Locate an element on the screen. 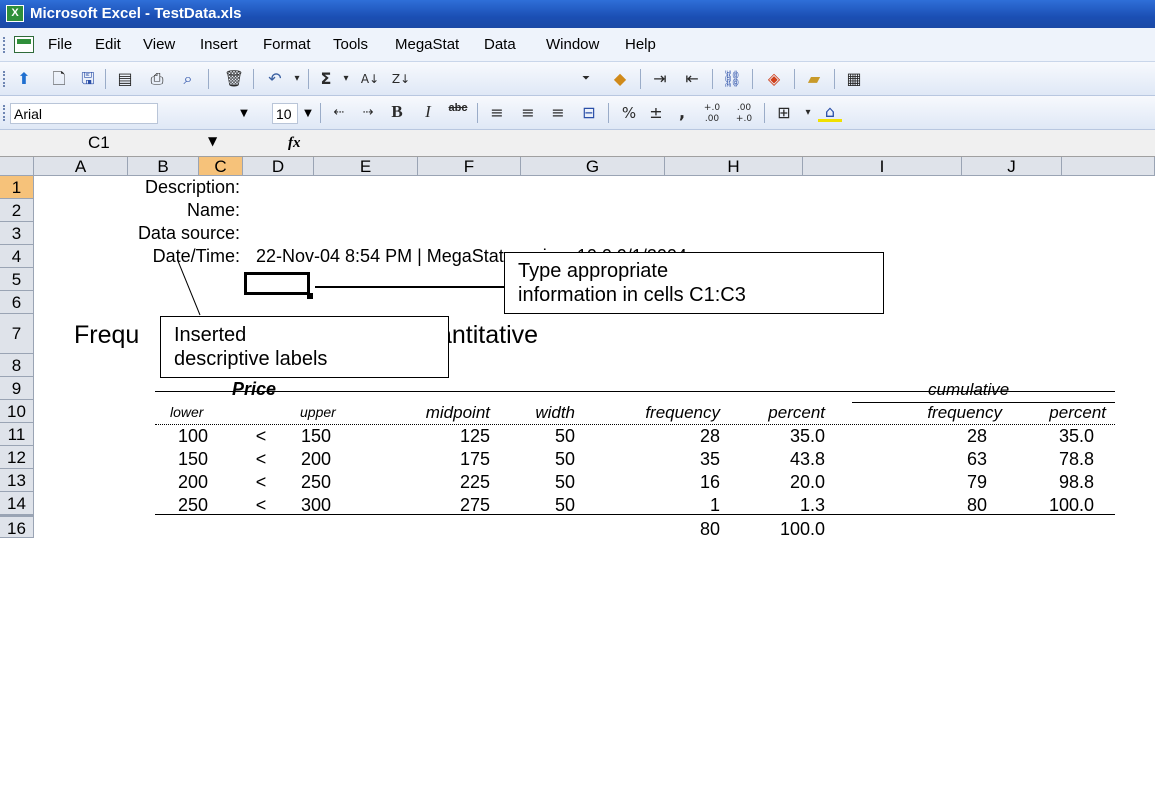 The width and height of the screenshot is (1155, 785). callout-inserted-labels: Inserted descriptive labels is located at coordinates (304, 347).